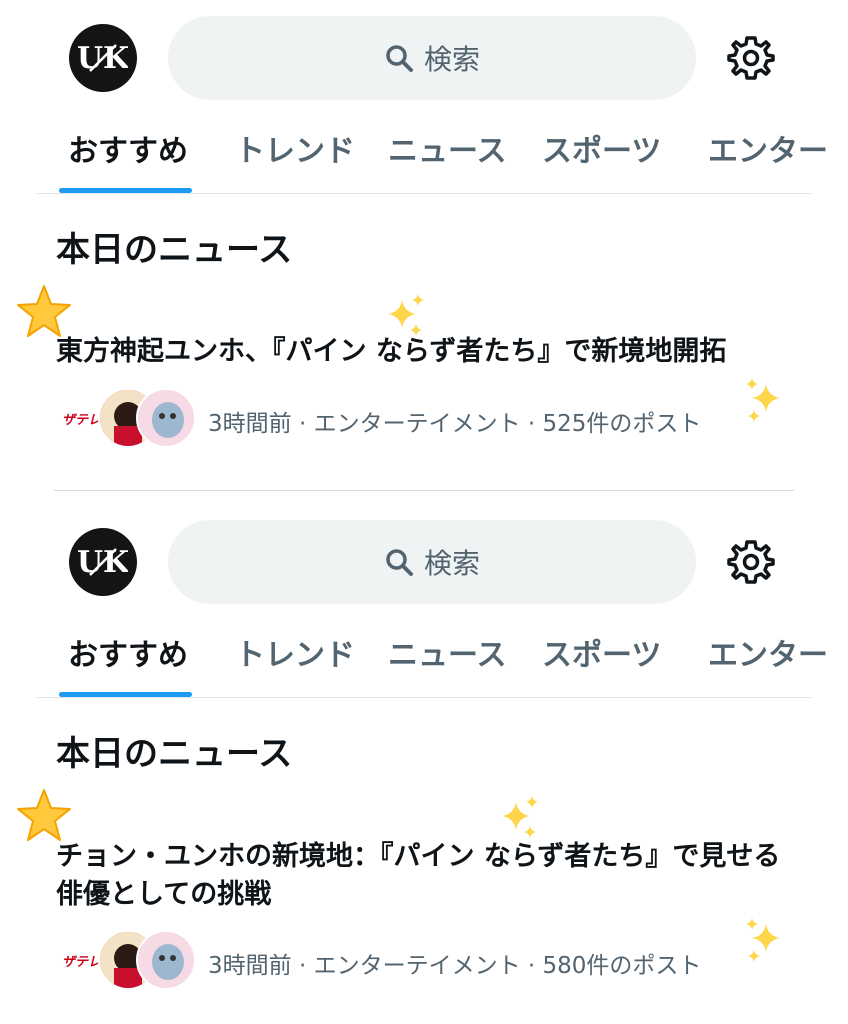  Describe the element at coordinates (455, 966) in the screenshot. I see `news-meta: 3時間前 · エンターテイメント · 580件のポスト` at that location.